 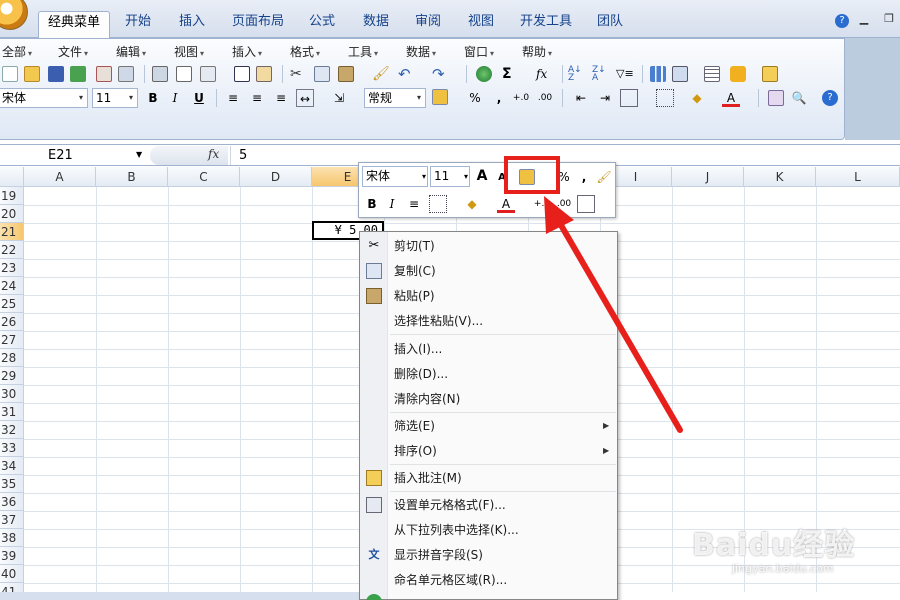 I want to click on copy-icon, so click(x=322, y=74).